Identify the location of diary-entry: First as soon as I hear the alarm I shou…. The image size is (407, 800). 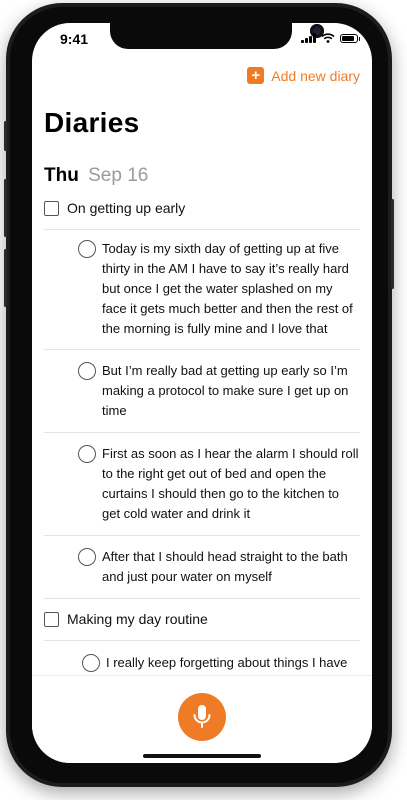
(219, 484).